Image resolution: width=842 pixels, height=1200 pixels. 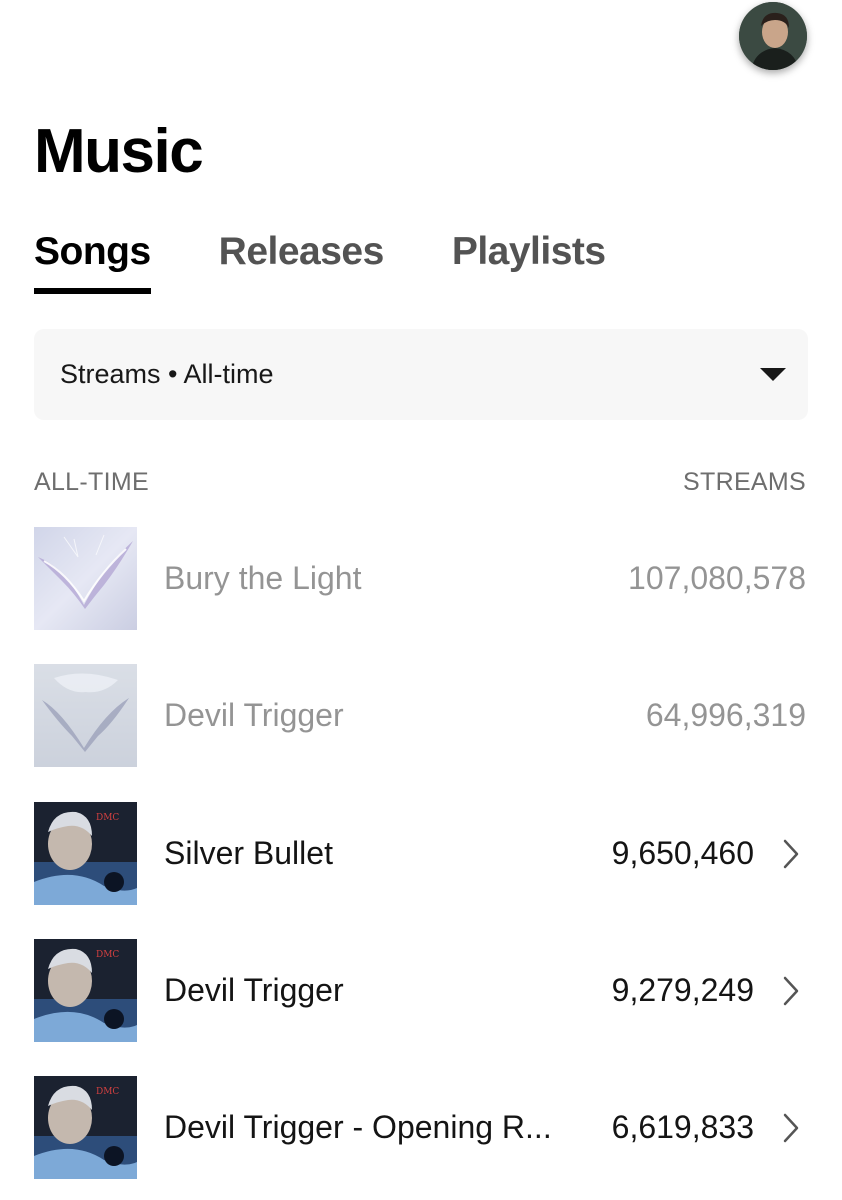 I want to click on song-row: DMC Devil Trigger 9,279,249, so click(x=420, y=990).